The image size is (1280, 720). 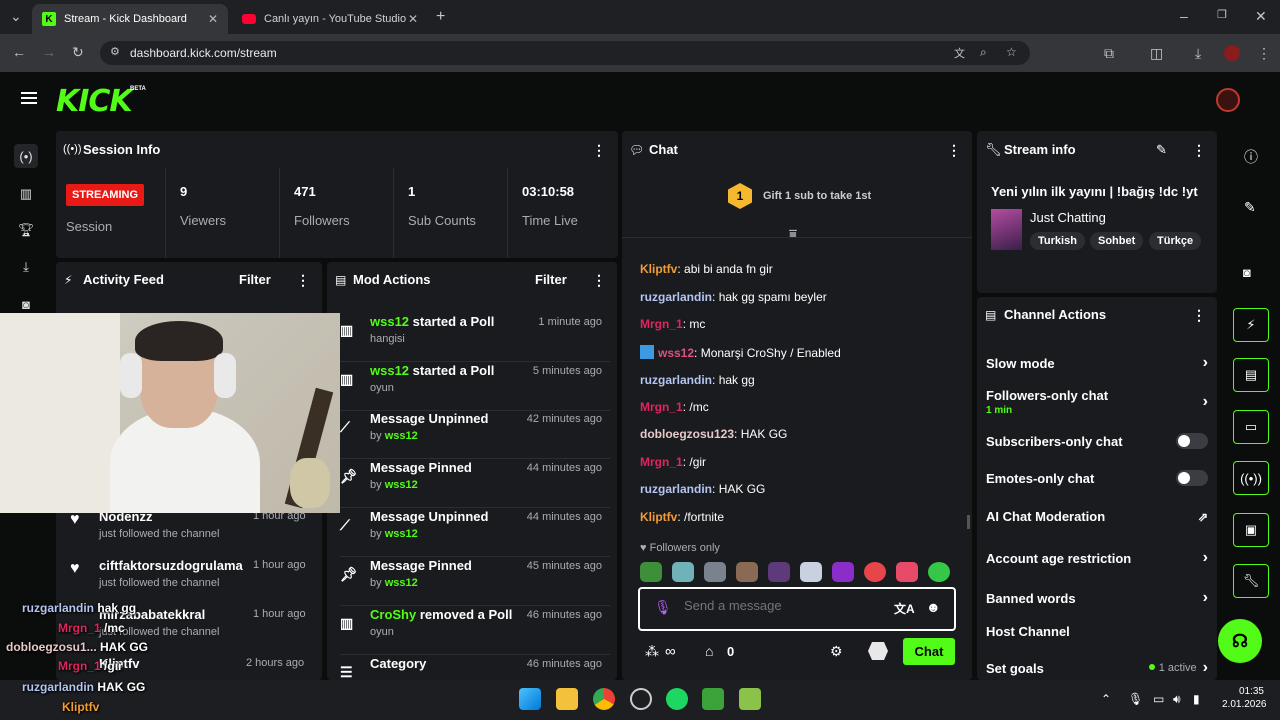 What do you see at coordinates (29, 98) in the screenshot?
I see `hamburger-menu-icon` at bounding box center [29, 98].